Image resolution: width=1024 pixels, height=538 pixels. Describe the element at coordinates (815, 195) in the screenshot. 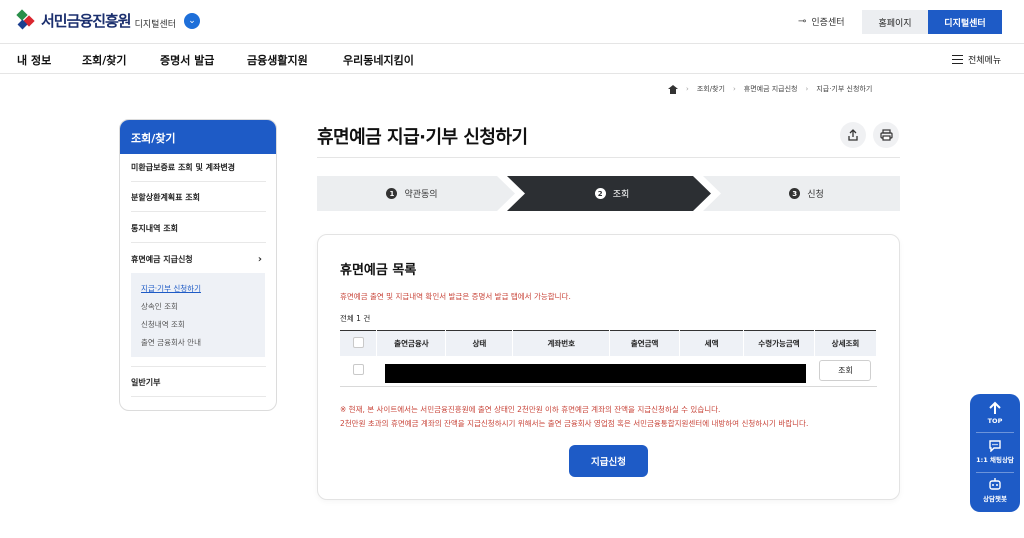

I see `step-label: 신청` at that location.